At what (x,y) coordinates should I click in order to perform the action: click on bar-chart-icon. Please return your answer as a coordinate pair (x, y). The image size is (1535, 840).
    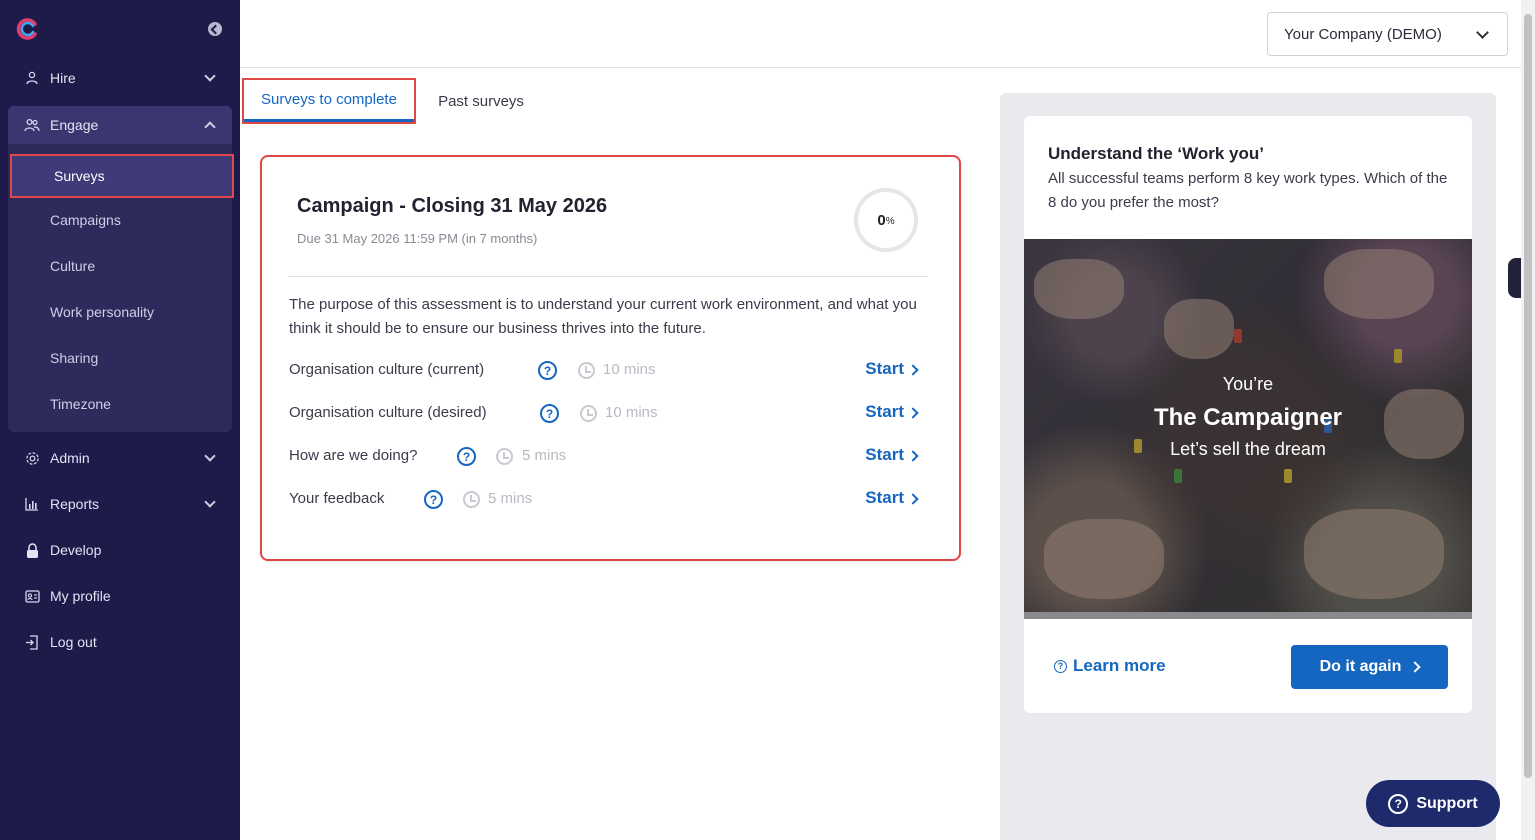
    Looking at the image, I should click on (32, 504).